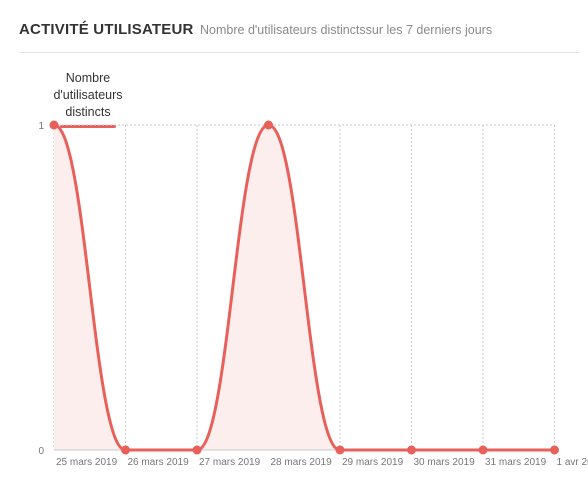 The width and height of the screenshot is (588, 483). Describe the element at coordinates (572, 462) in the screenshot. I see `x-tick-label: 1 avr 2019` at that location.